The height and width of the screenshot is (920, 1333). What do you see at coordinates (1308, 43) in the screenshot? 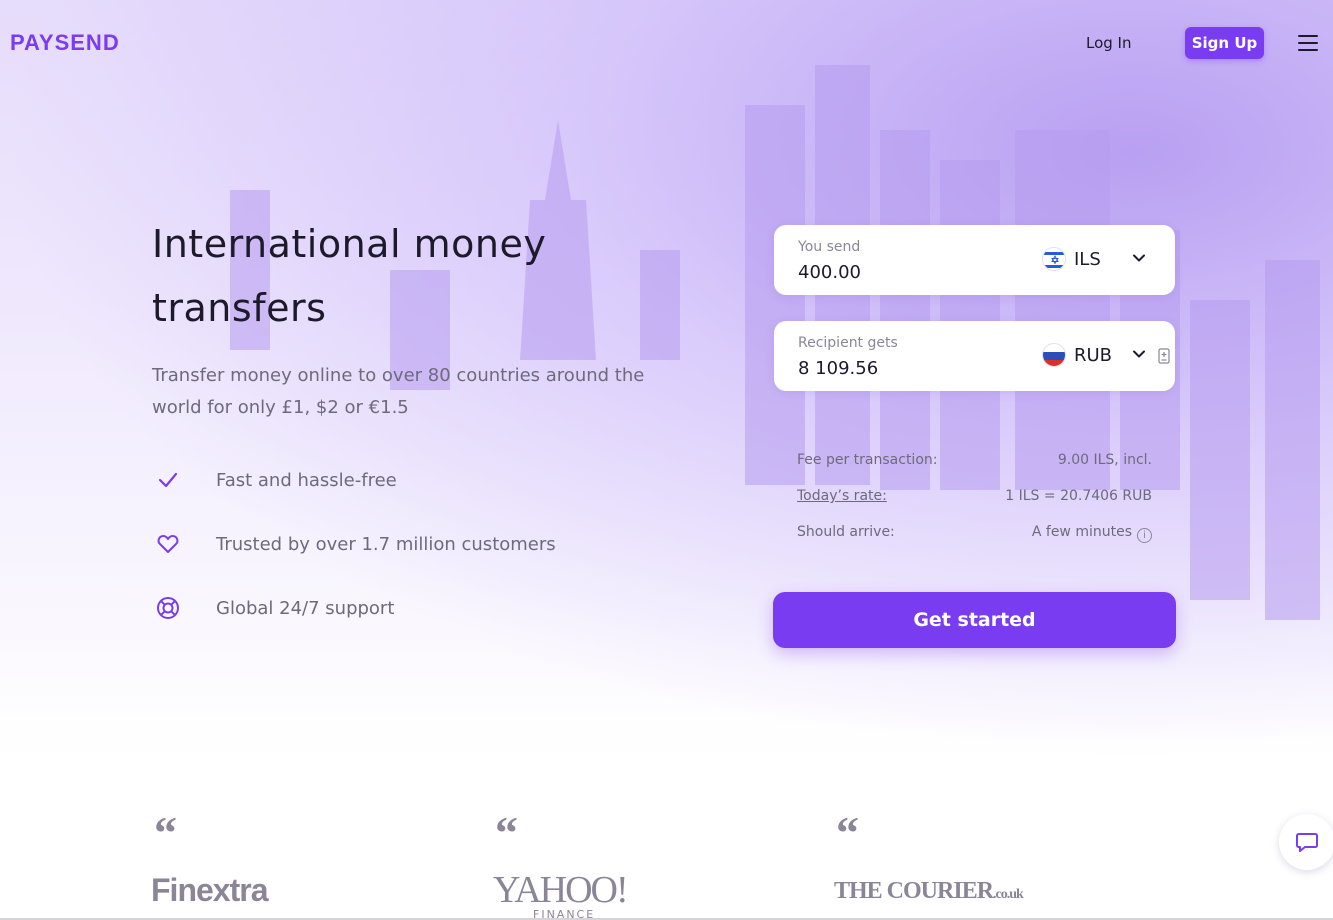
I see `hamburger-menu-icon` at bounding box center [1308, 43].